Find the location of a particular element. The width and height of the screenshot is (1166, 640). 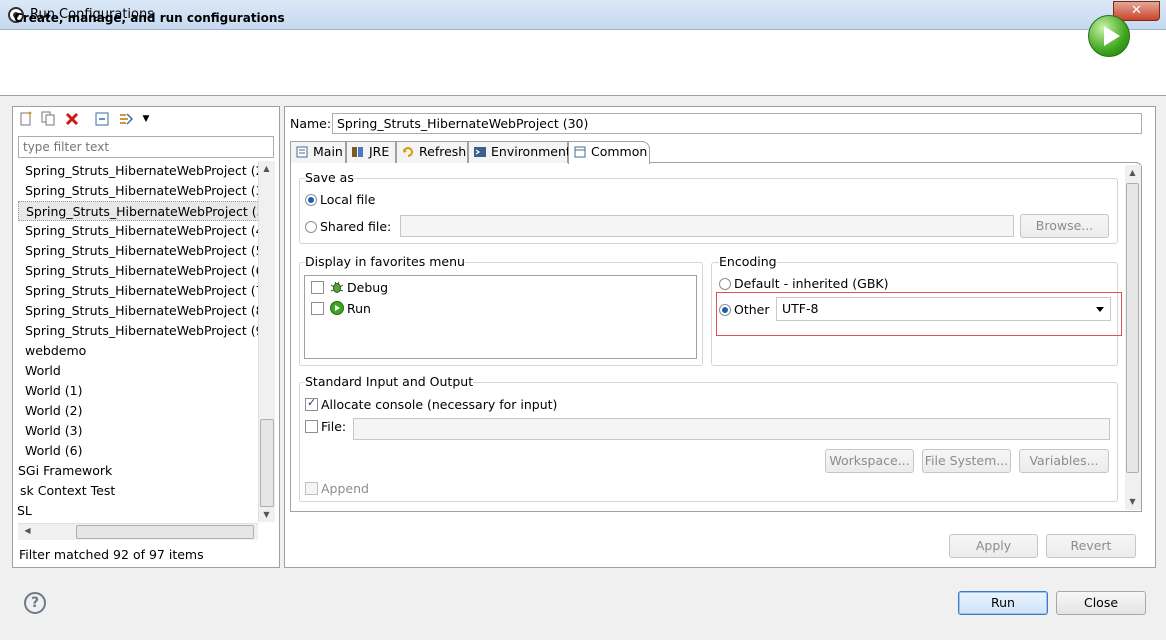

append-checkbox is located at coordinates (311, 488).